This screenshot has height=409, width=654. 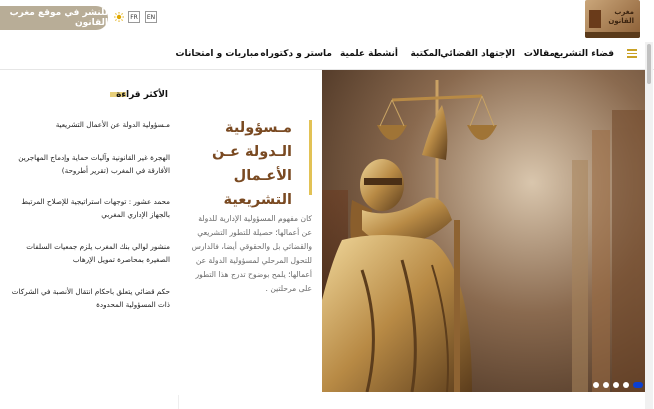 What do you see at coordinates (477, 54) in the screenshot?
I see `nav-item-jurisprudence: الإجتهاد القضائي` at bounding box center [477, 54].